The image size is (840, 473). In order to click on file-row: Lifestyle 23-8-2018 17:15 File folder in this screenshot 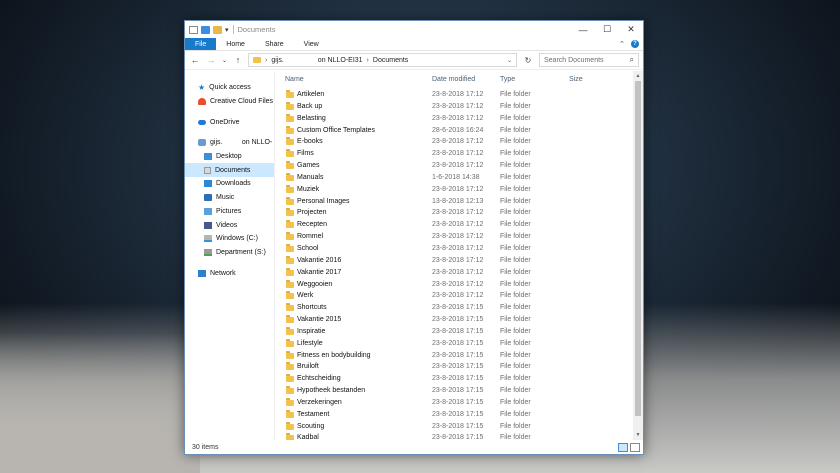, I will do `click(454, 344)`.